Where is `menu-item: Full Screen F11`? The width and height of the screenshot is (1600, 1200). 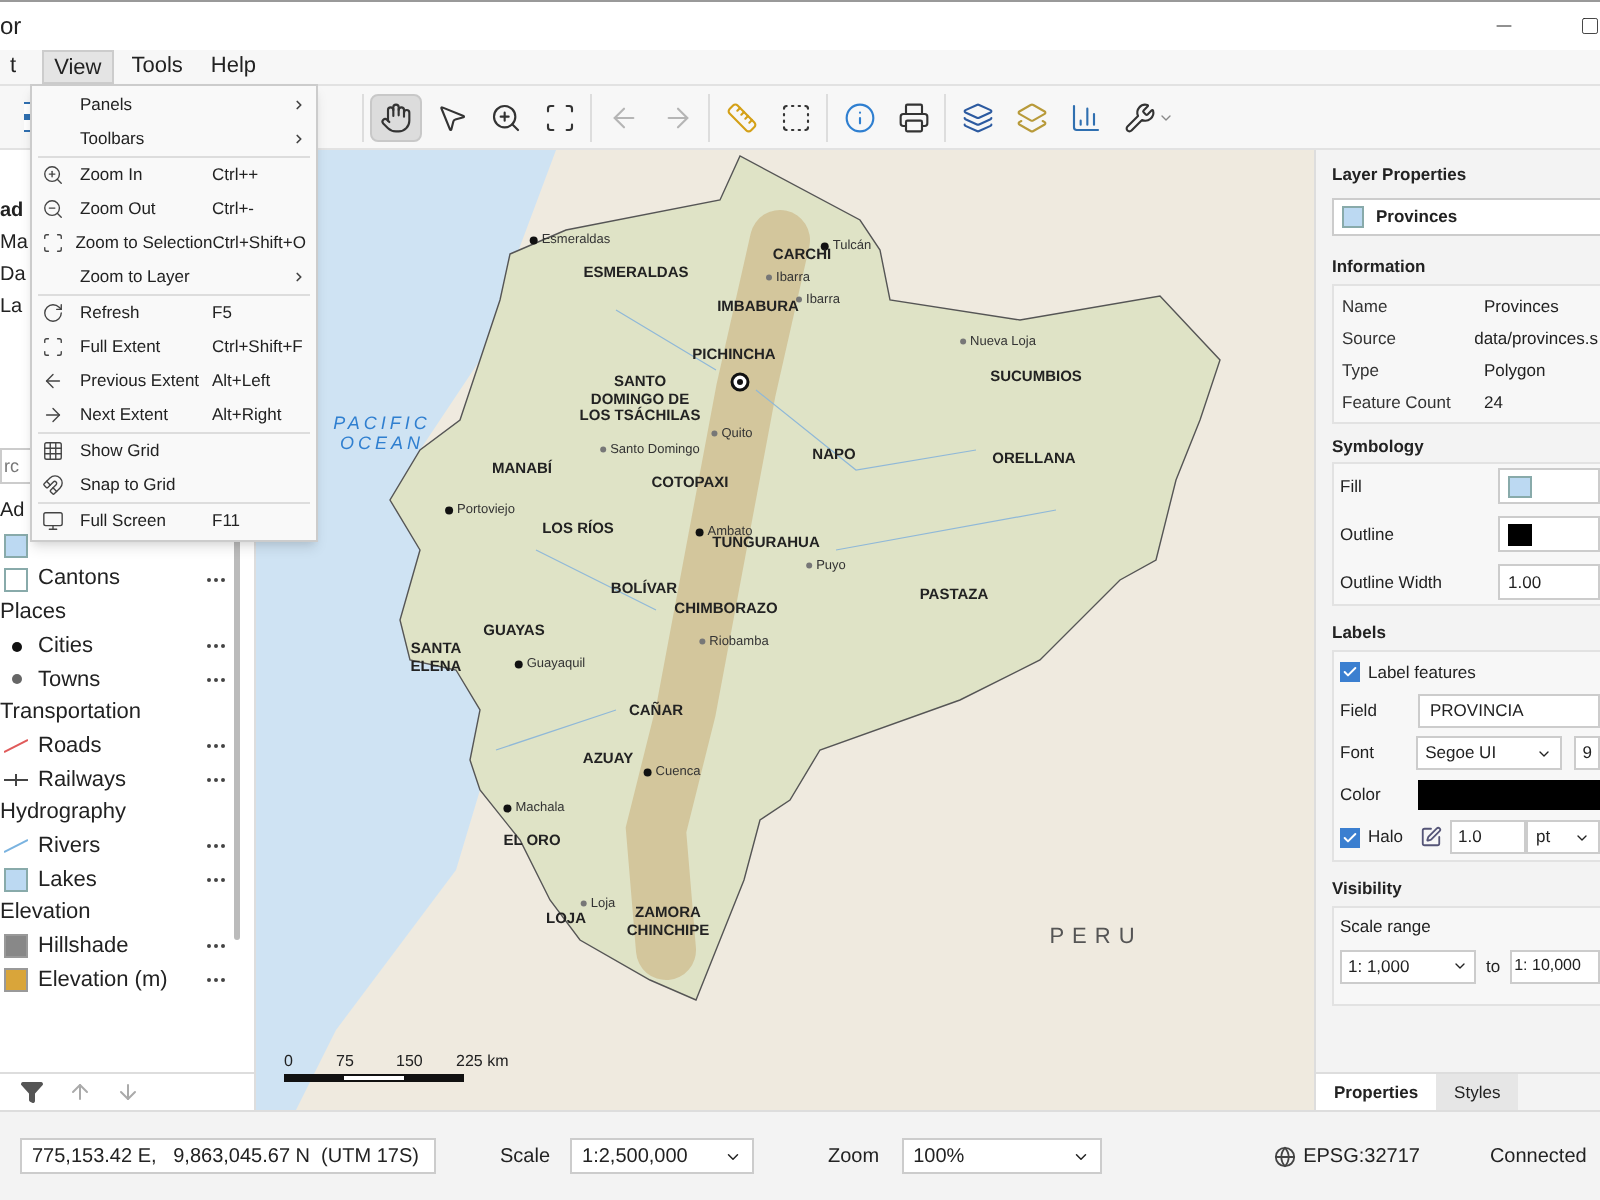 menu-item: Full Screen F11 is located at coordinates (174, 521).